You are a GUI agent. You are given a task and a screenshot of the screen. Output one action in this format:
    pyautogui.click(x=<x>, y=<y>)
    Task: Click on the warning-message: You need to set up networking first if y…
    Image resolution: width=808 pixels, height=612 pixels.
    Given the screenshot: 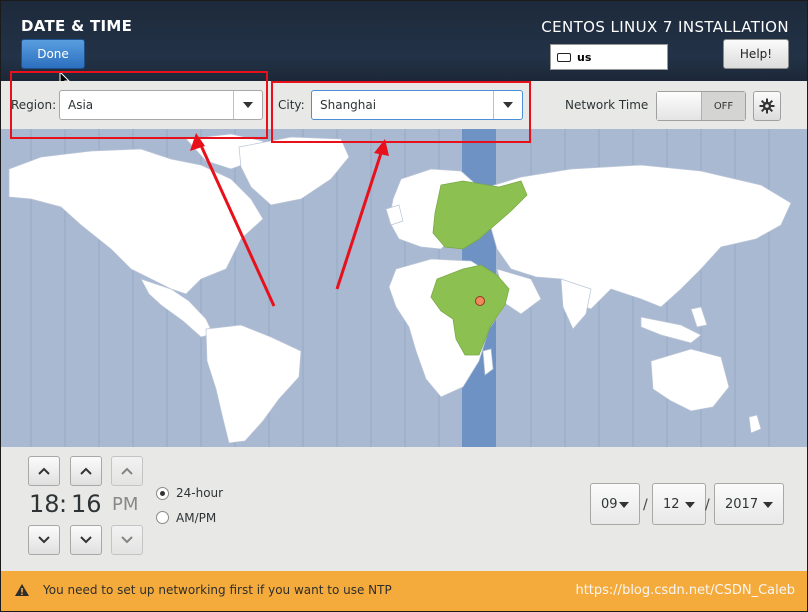 What is the action you would take?
    pyautogui.click(x=217, y=590)
    